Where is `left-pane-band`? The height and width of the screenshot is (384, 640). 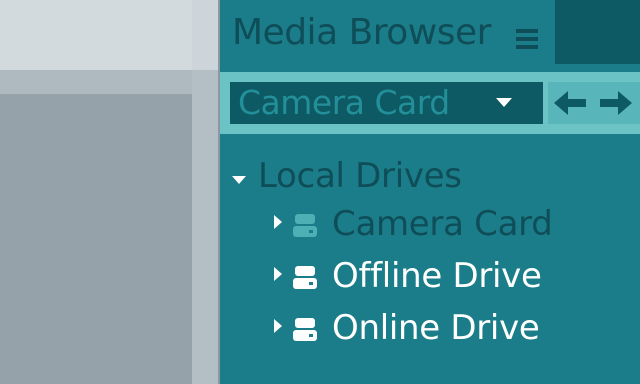
left-pane-band is located at coordinates (96, 82).